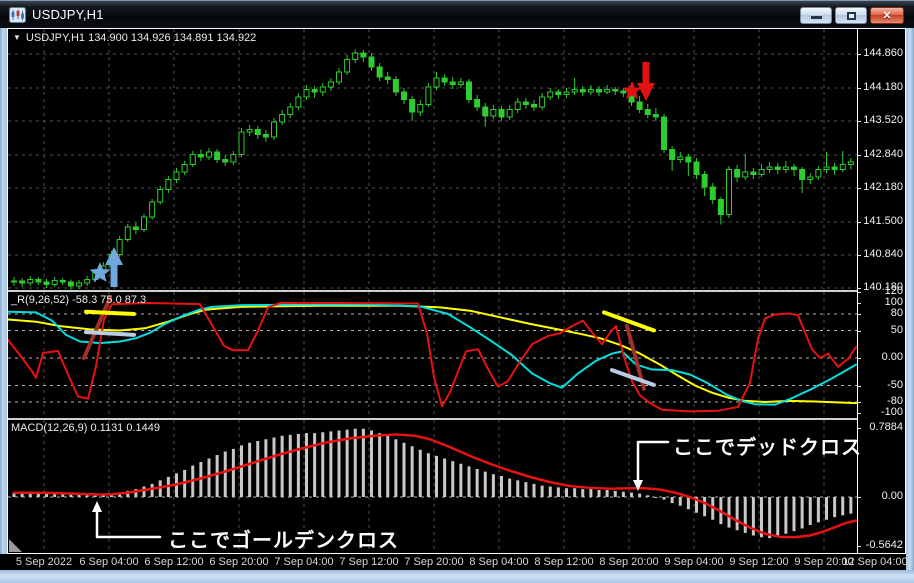  What do you see at coordinates (883, 87) in the screenshot?
I see `axis-label: 144.180` at bounding box center [883, 87].